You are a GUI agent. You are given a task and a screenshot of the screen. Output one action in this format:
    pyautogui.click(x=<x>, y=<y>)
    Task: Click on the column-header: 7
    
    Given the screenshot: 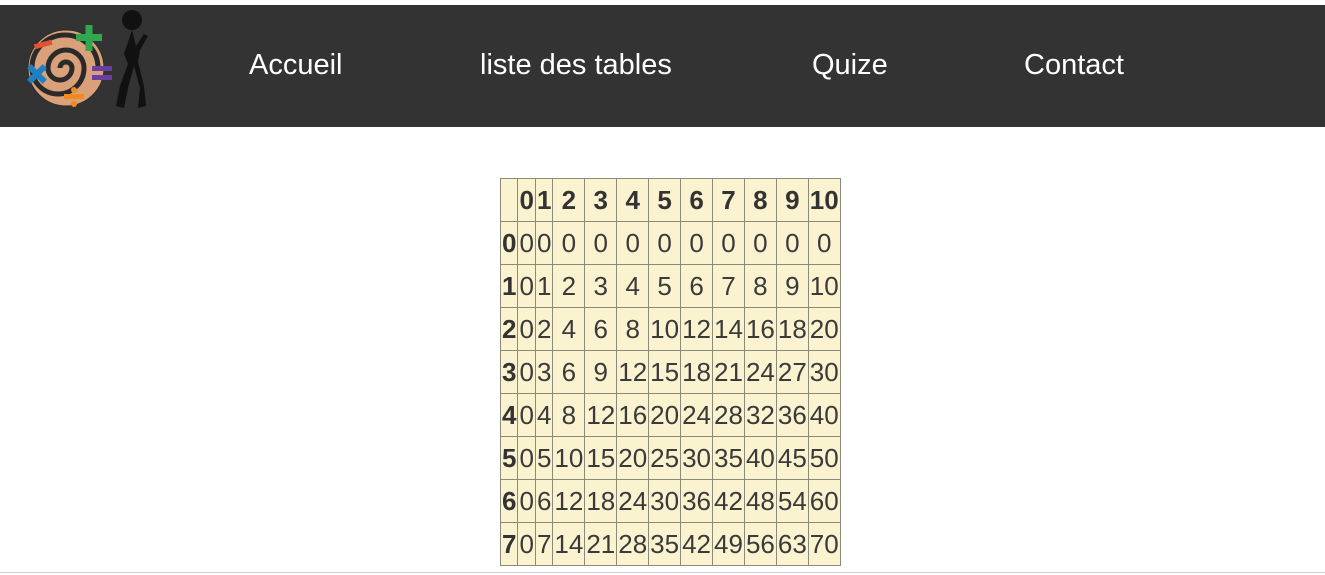 What is the action you would take?
    pyautogui.click(x=728, y=200)
    